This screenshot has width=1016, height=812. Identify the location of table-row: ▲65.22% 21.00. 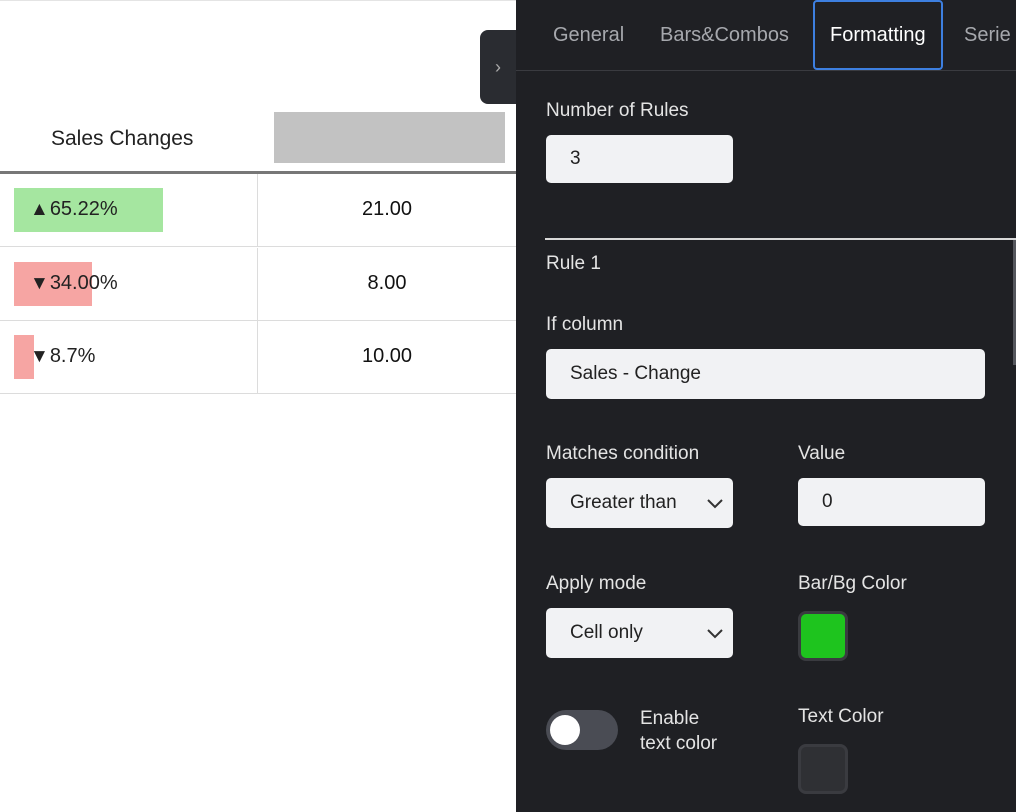
(258, 210).